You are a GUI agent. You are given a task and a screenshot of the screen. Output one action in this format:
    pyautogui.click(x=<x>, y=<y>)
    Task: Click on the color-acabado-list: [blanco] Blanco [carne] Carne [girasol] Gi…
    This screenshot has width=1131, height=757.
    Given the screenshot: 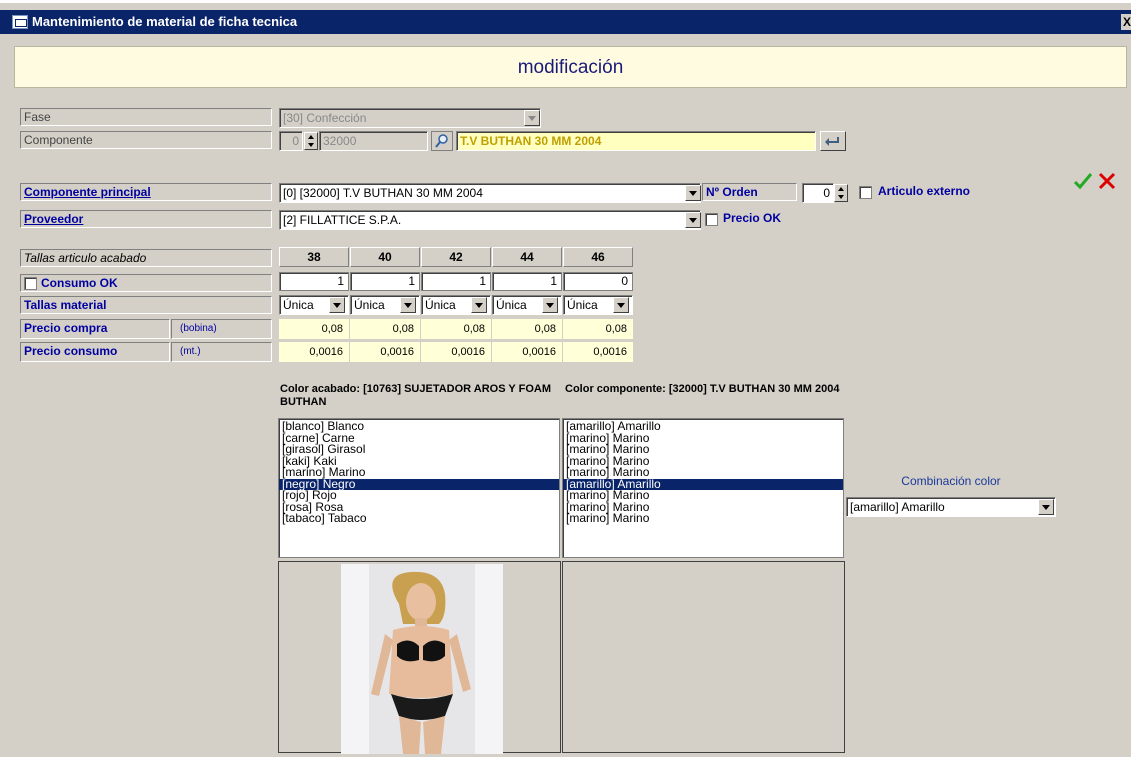 What is the action you would take?
    pyautogui.click(x=419, y=488)
    